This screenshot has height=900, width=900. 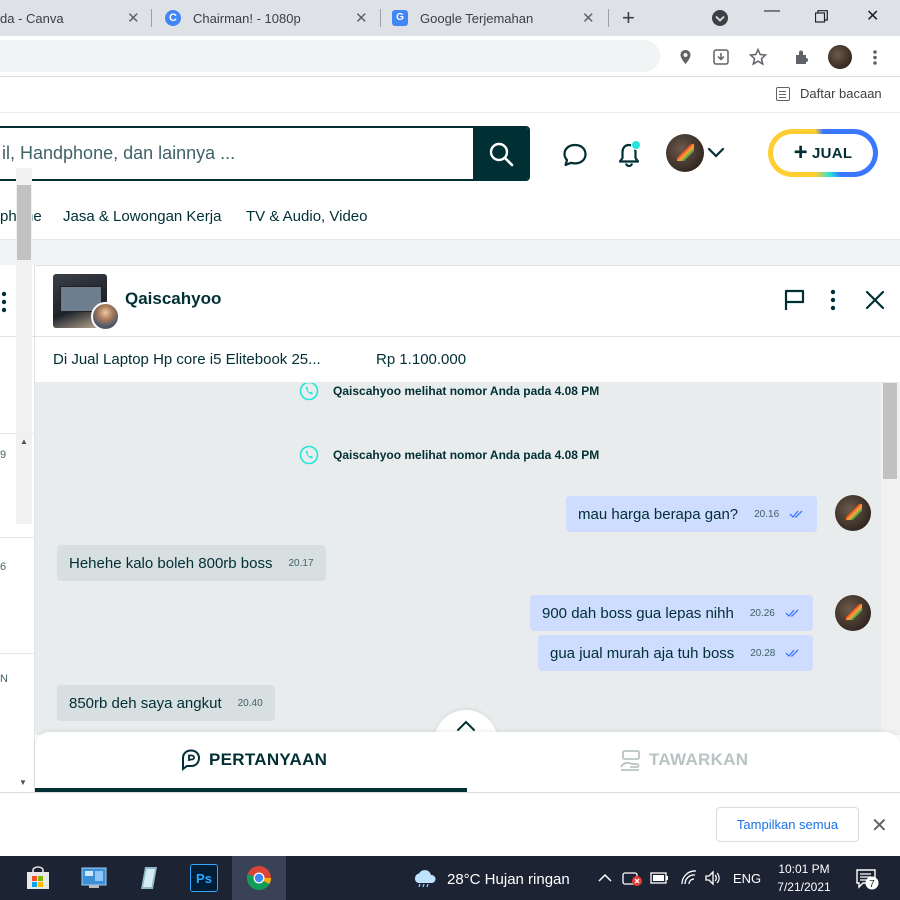 I want to click on store-app-icon, so click(x=38, y=878).